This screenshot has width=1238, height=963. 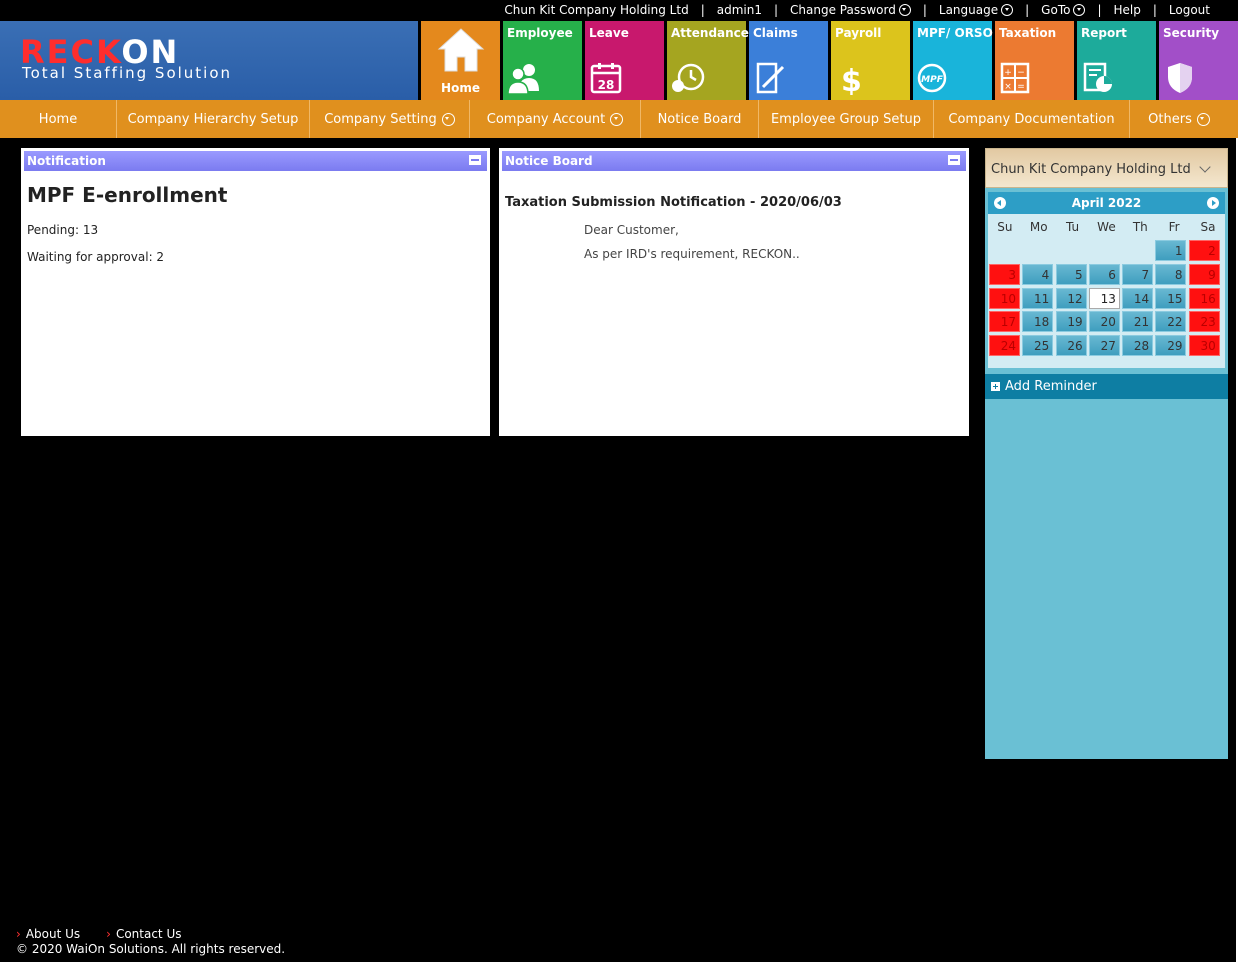 I want to click on nav-employee-group-setup-label: Employee Group Setup, so click(x=846, y=119).